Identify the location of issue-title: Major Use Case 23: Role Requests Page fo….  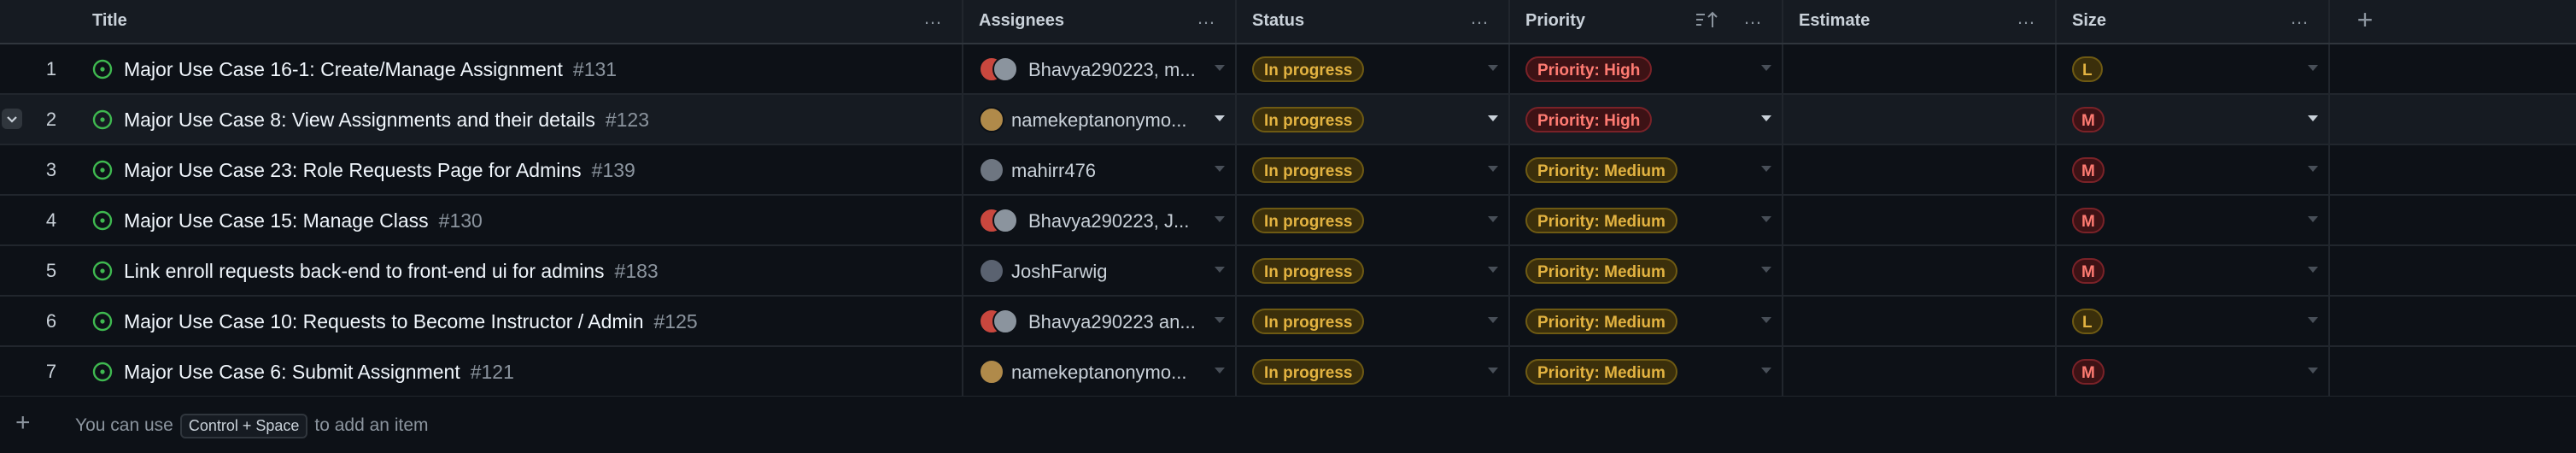
(353, 170).